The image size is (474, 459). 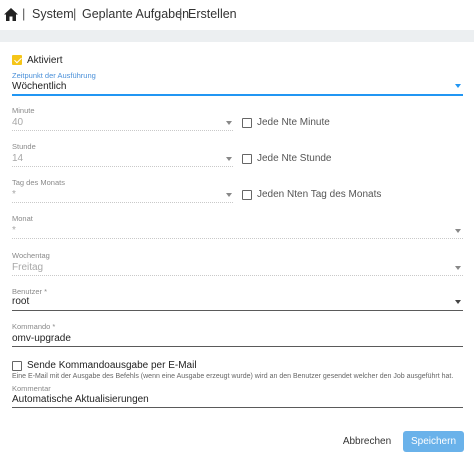 What do you see at coordinates (433, 441) in the screenshot?
I see `save-button: Speichern` at bounding box center [433, 441].